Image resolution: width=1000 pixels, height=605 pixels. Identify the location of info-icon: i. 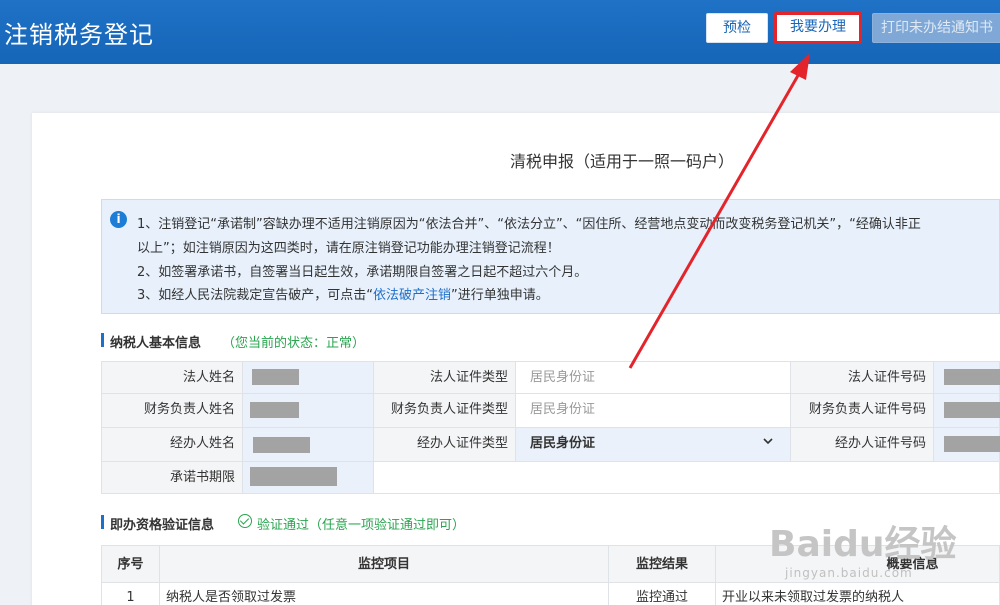
(118, 219).